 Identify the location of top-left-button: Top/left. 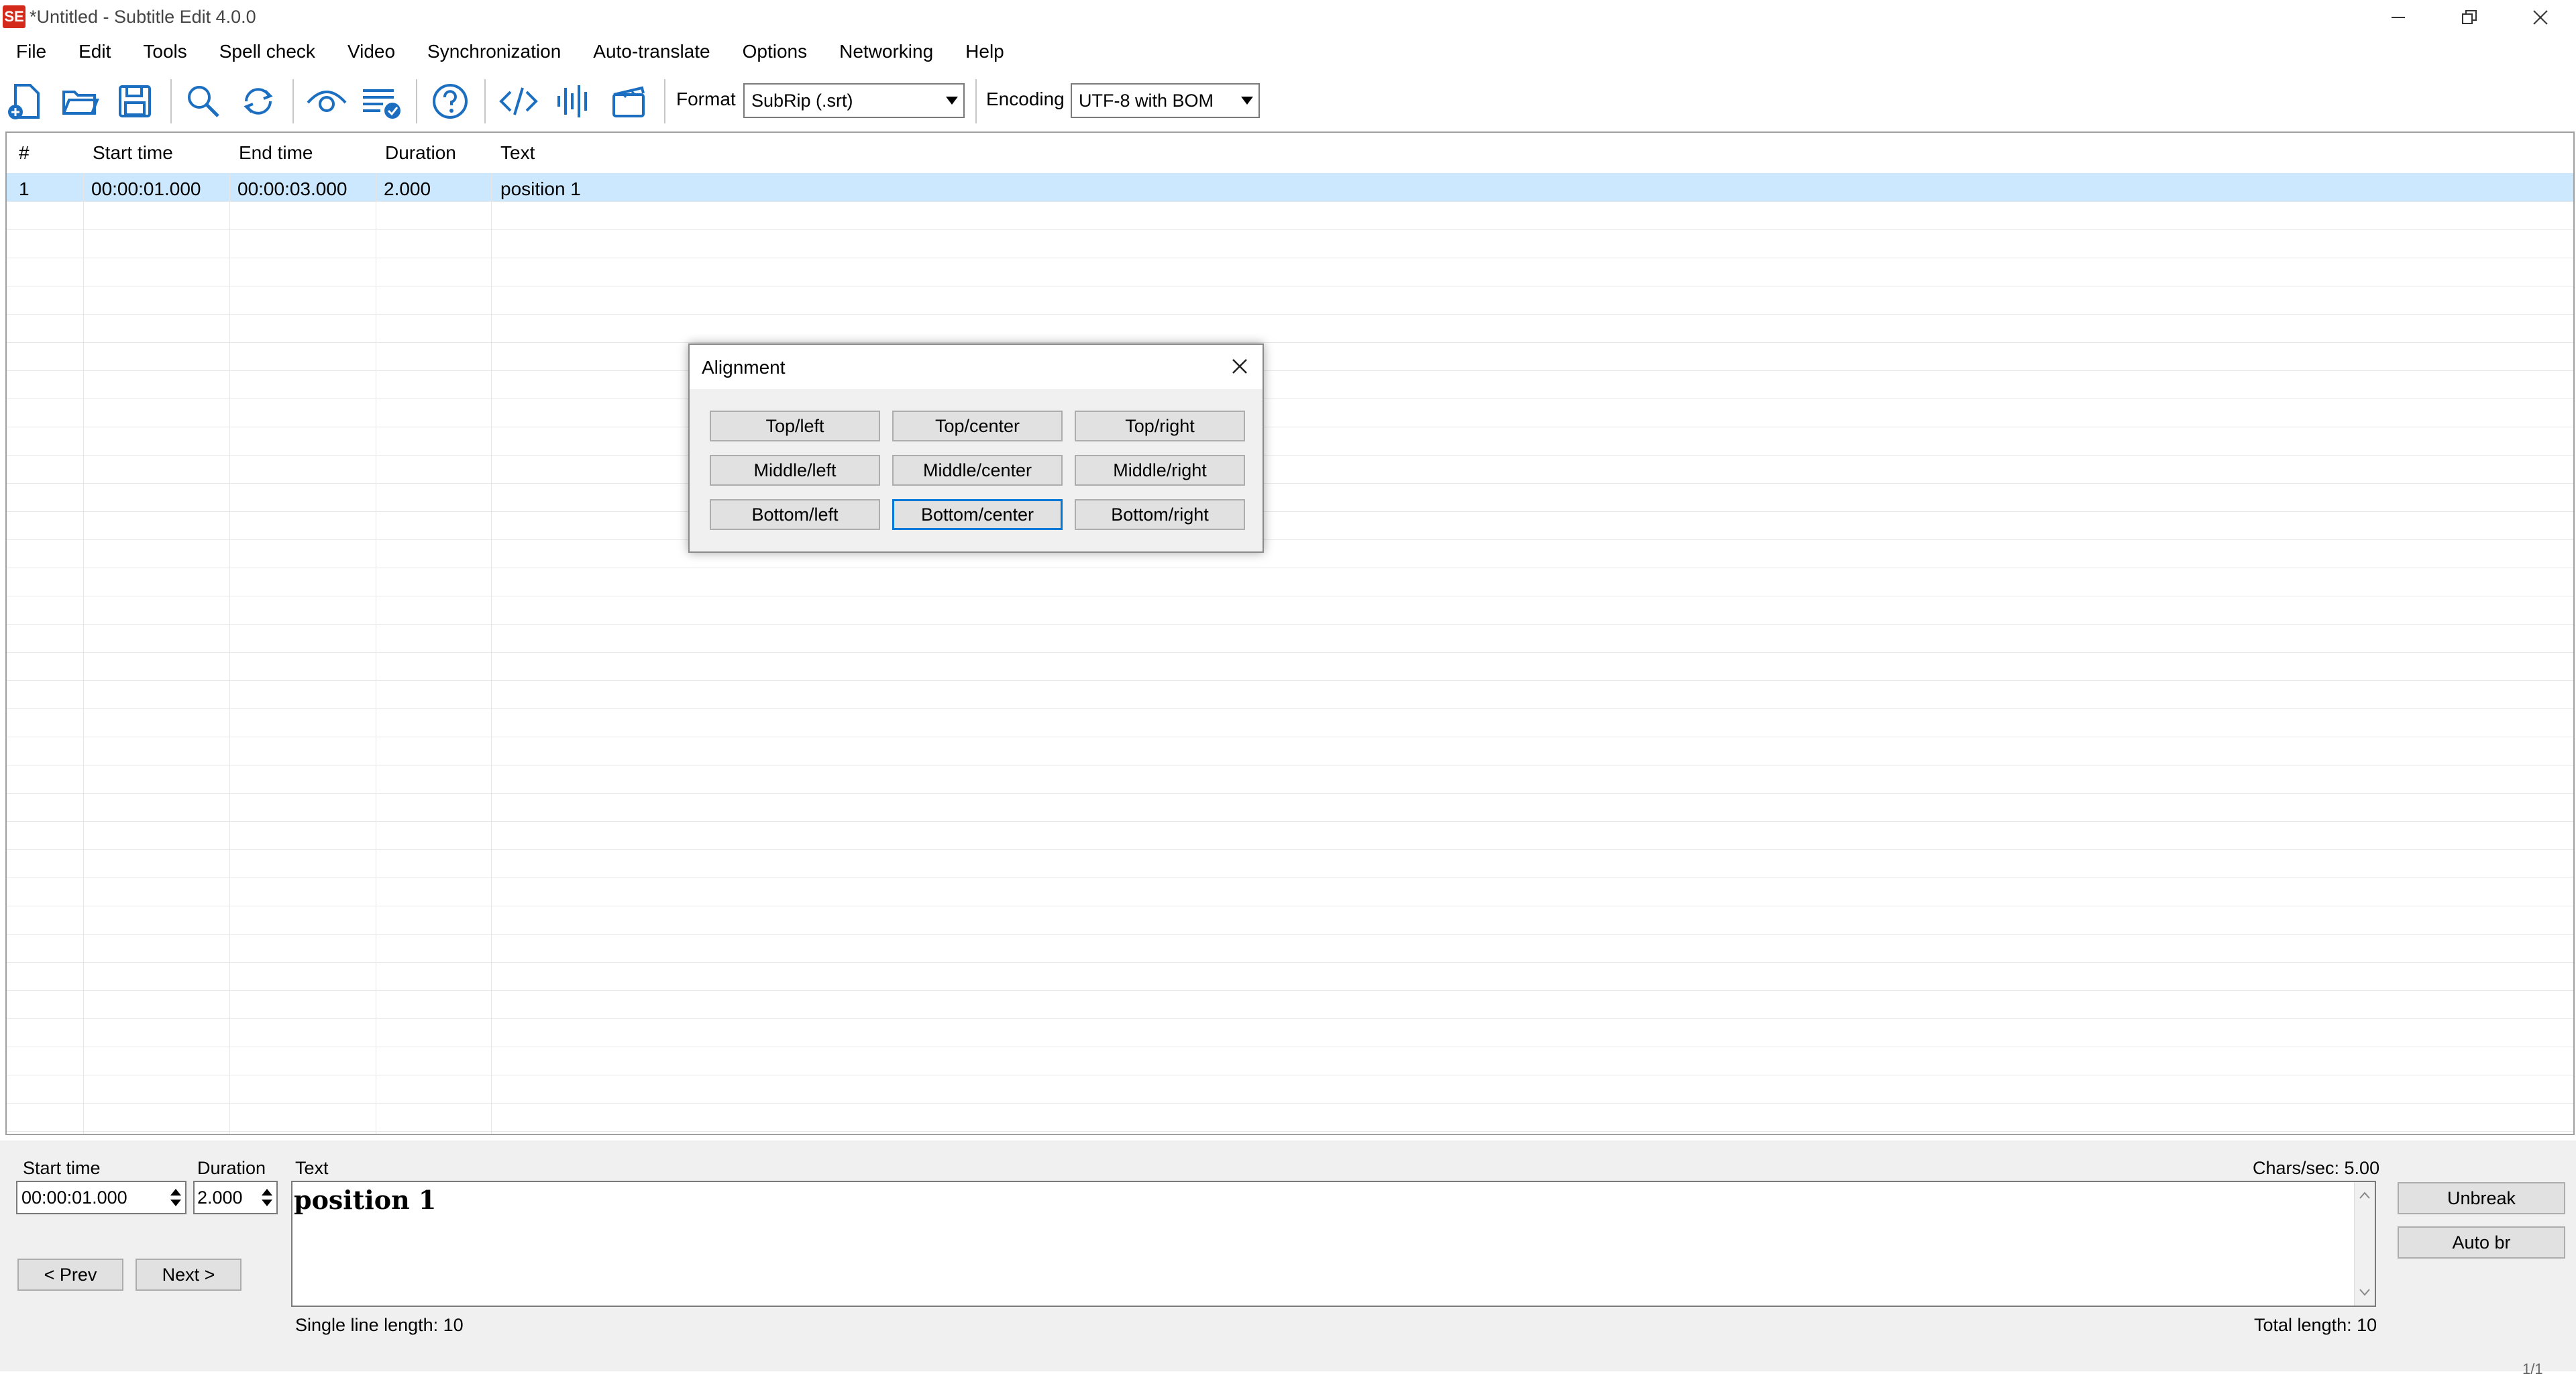
(795, 426).